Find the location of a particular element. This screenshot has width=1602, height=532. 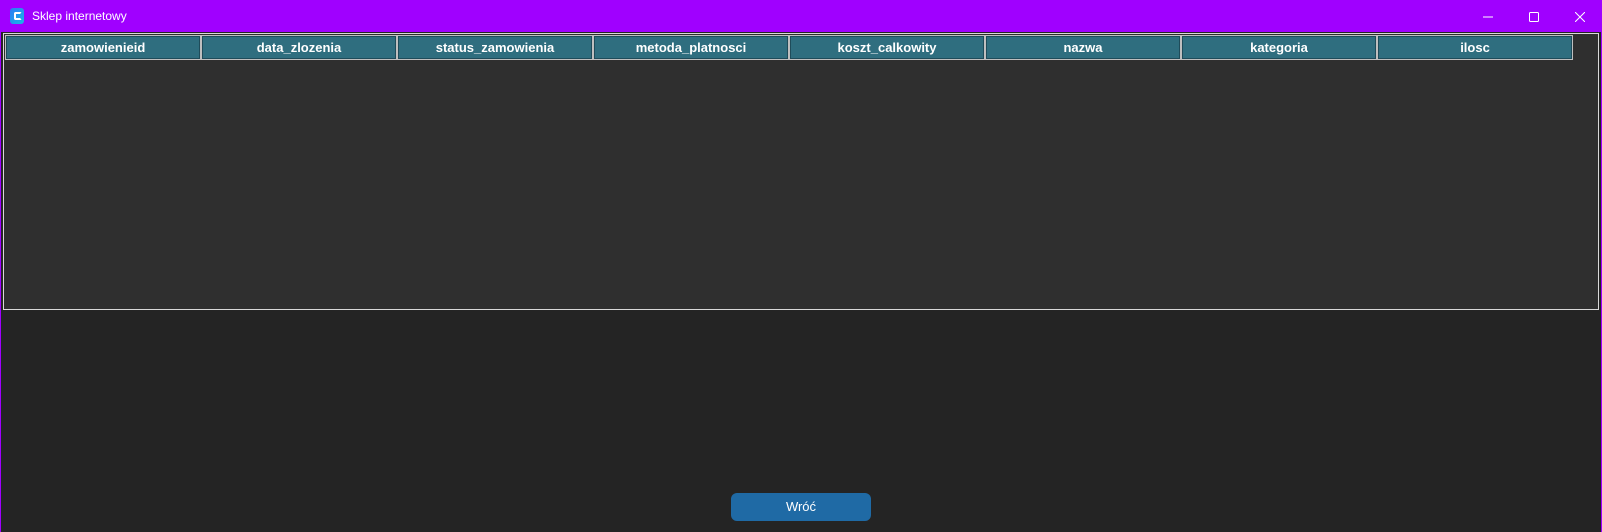

close-icon is located at coordinates (1580, 16).